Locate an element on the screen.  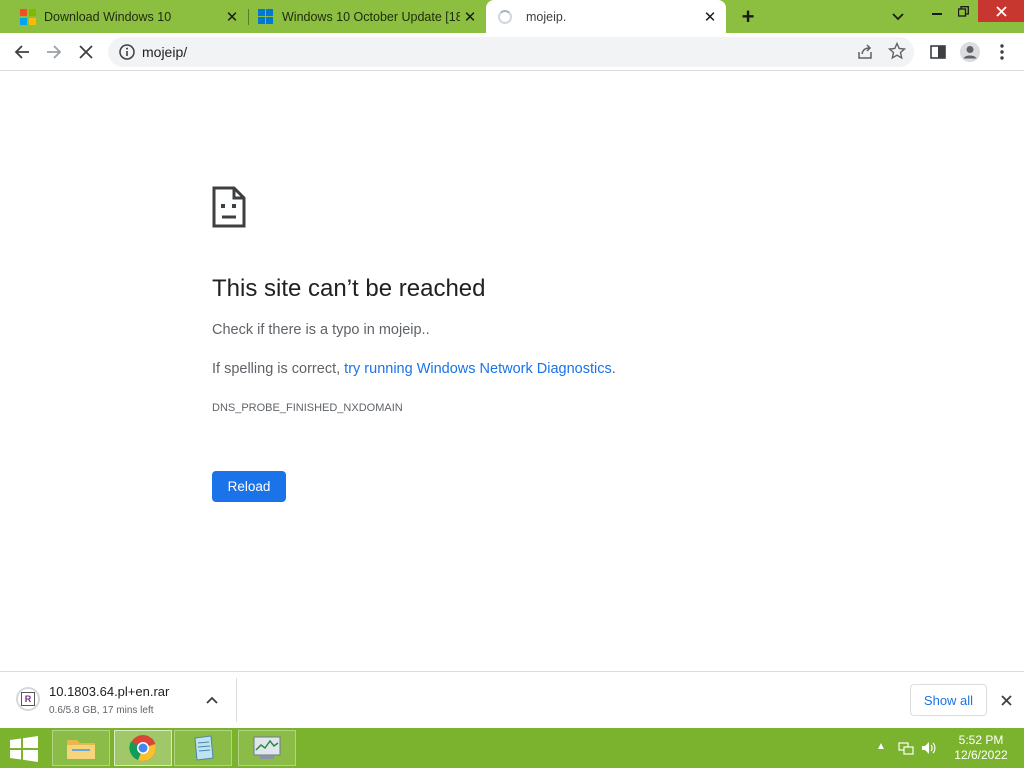
kebab-menu-icon is located at coordinates (1002, 52).